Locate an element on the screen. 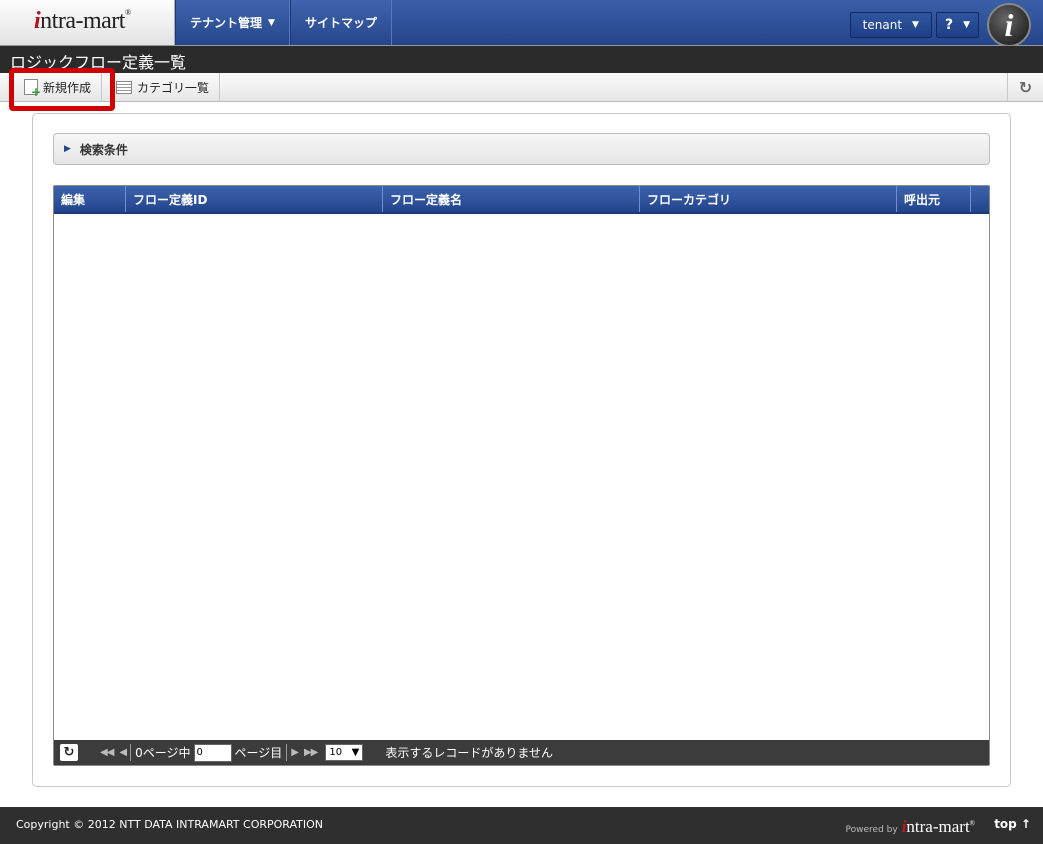 Image resolution: width=1043 pixels, height=844 pixels. column-header-caller: 呼出元 is located at coordinates (934, 199).